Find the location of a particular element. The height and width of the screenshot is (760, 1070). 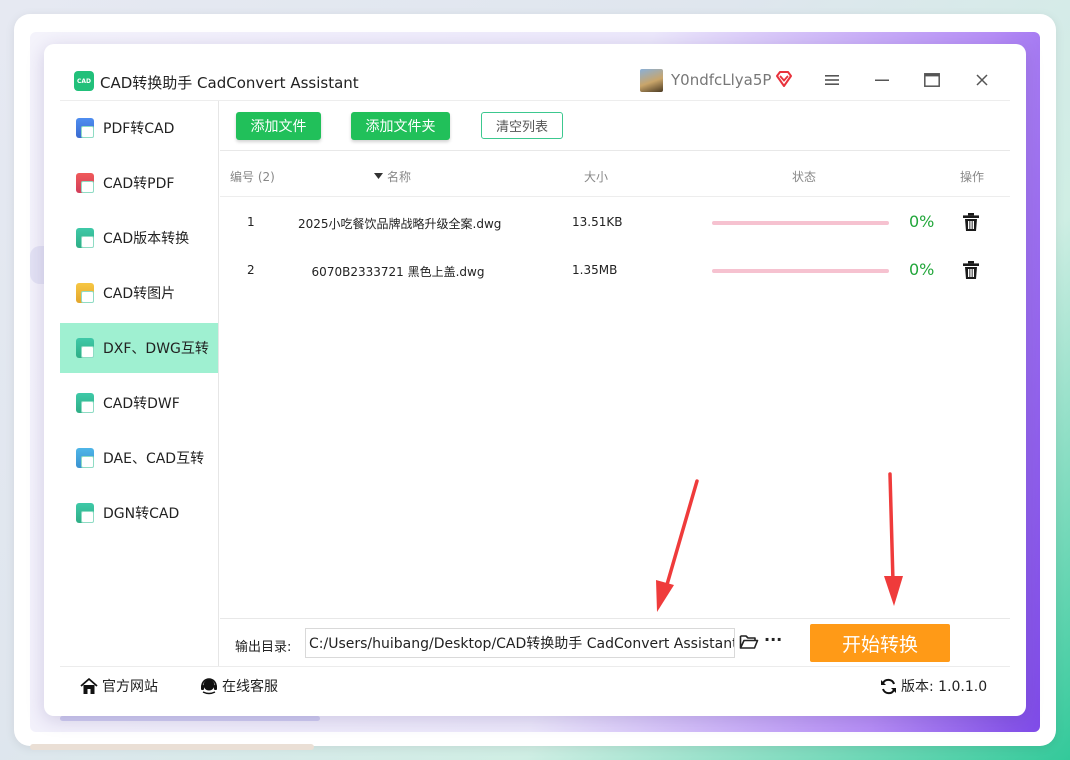

sidebar-item-cad-to-dwf: CAD转DWF is located at coordinates (139, 403).